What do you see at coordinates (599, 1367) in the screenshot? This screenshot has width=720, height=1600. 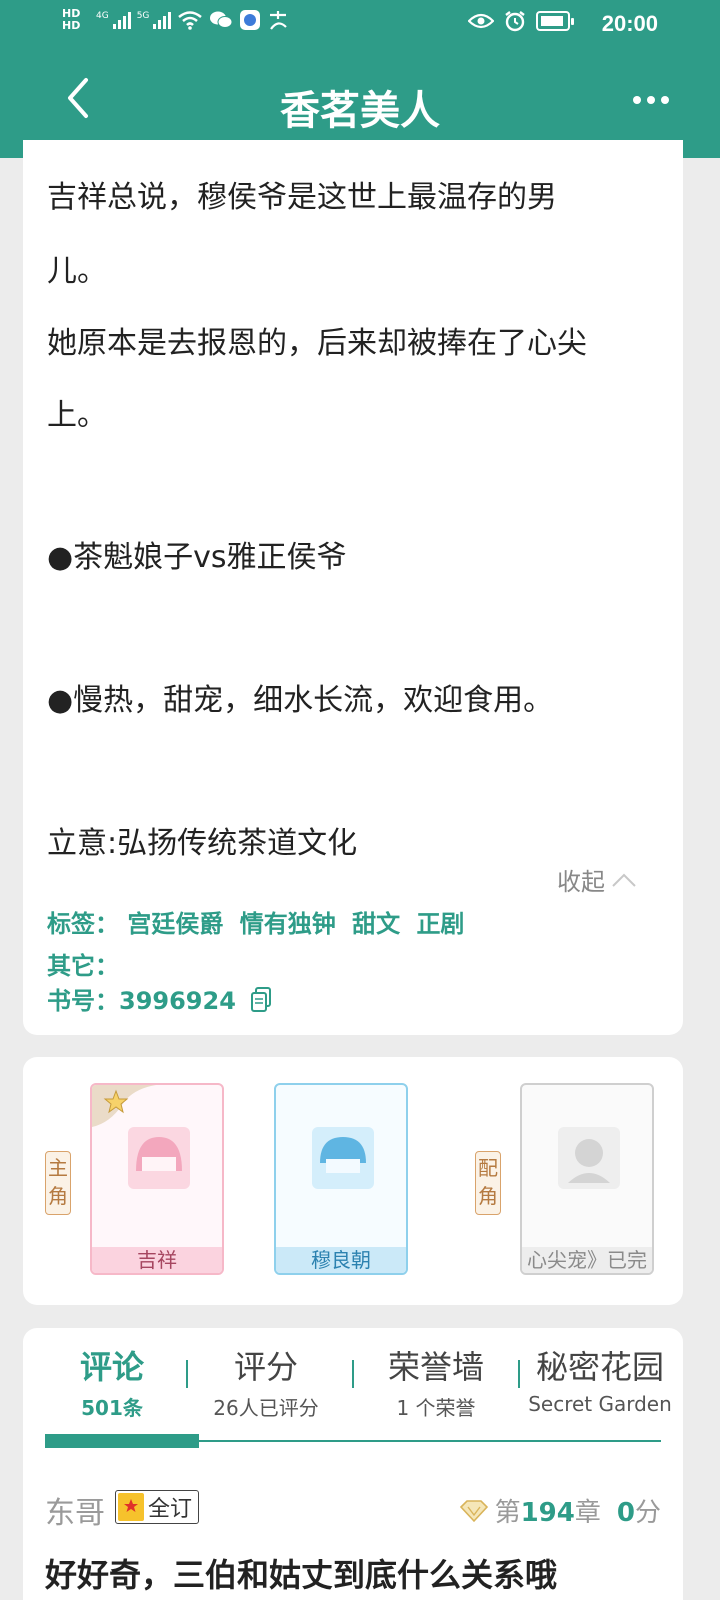 I see `tab-title: 秘密花园` at bounding box center [599, 1367].